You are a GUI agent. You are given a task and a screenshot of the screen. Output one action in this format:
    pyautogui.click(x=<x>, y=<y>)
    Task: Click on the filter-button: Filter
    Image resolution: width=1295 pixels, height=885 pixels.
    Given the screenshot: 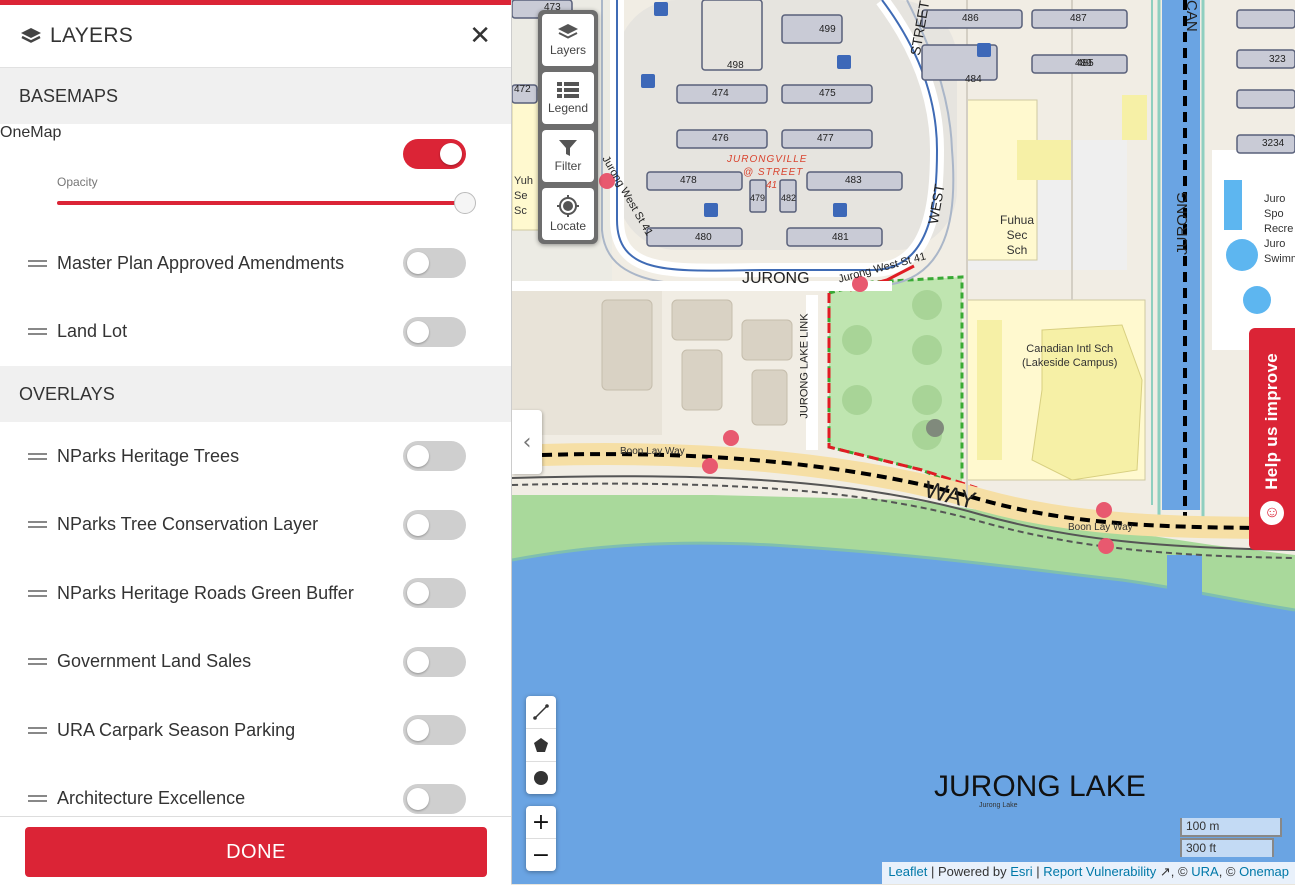 What is the action you would take?
    pyautogui.click(x=568, y=156)
    